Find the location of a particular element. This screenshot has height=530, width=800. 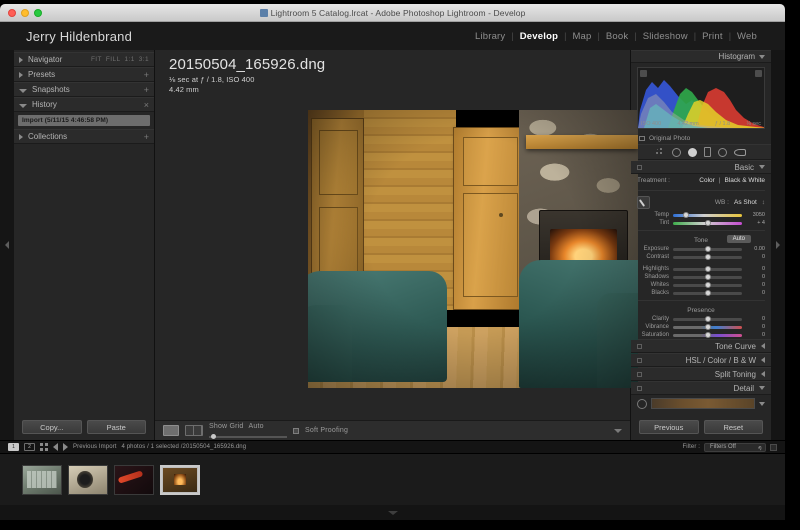

toolbar-options-caret-icon is located at coordinates (618, 430).